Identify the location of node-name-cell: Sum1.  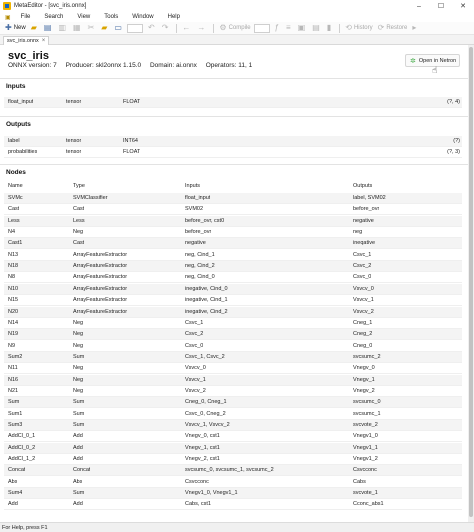
(15, 413).